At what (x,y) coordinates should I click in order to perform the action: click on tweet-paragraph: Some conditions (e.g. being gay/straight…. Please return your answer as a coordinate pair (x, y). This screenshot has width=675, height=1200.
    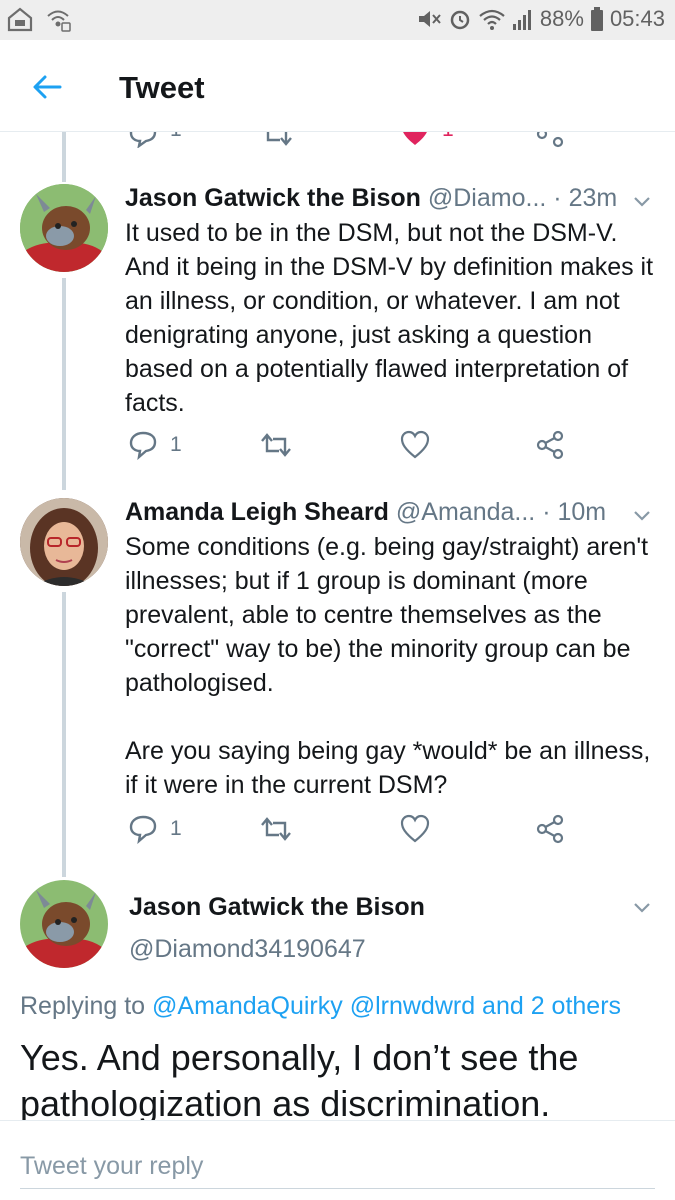
    Looking at the image, I should click on (387, 615).